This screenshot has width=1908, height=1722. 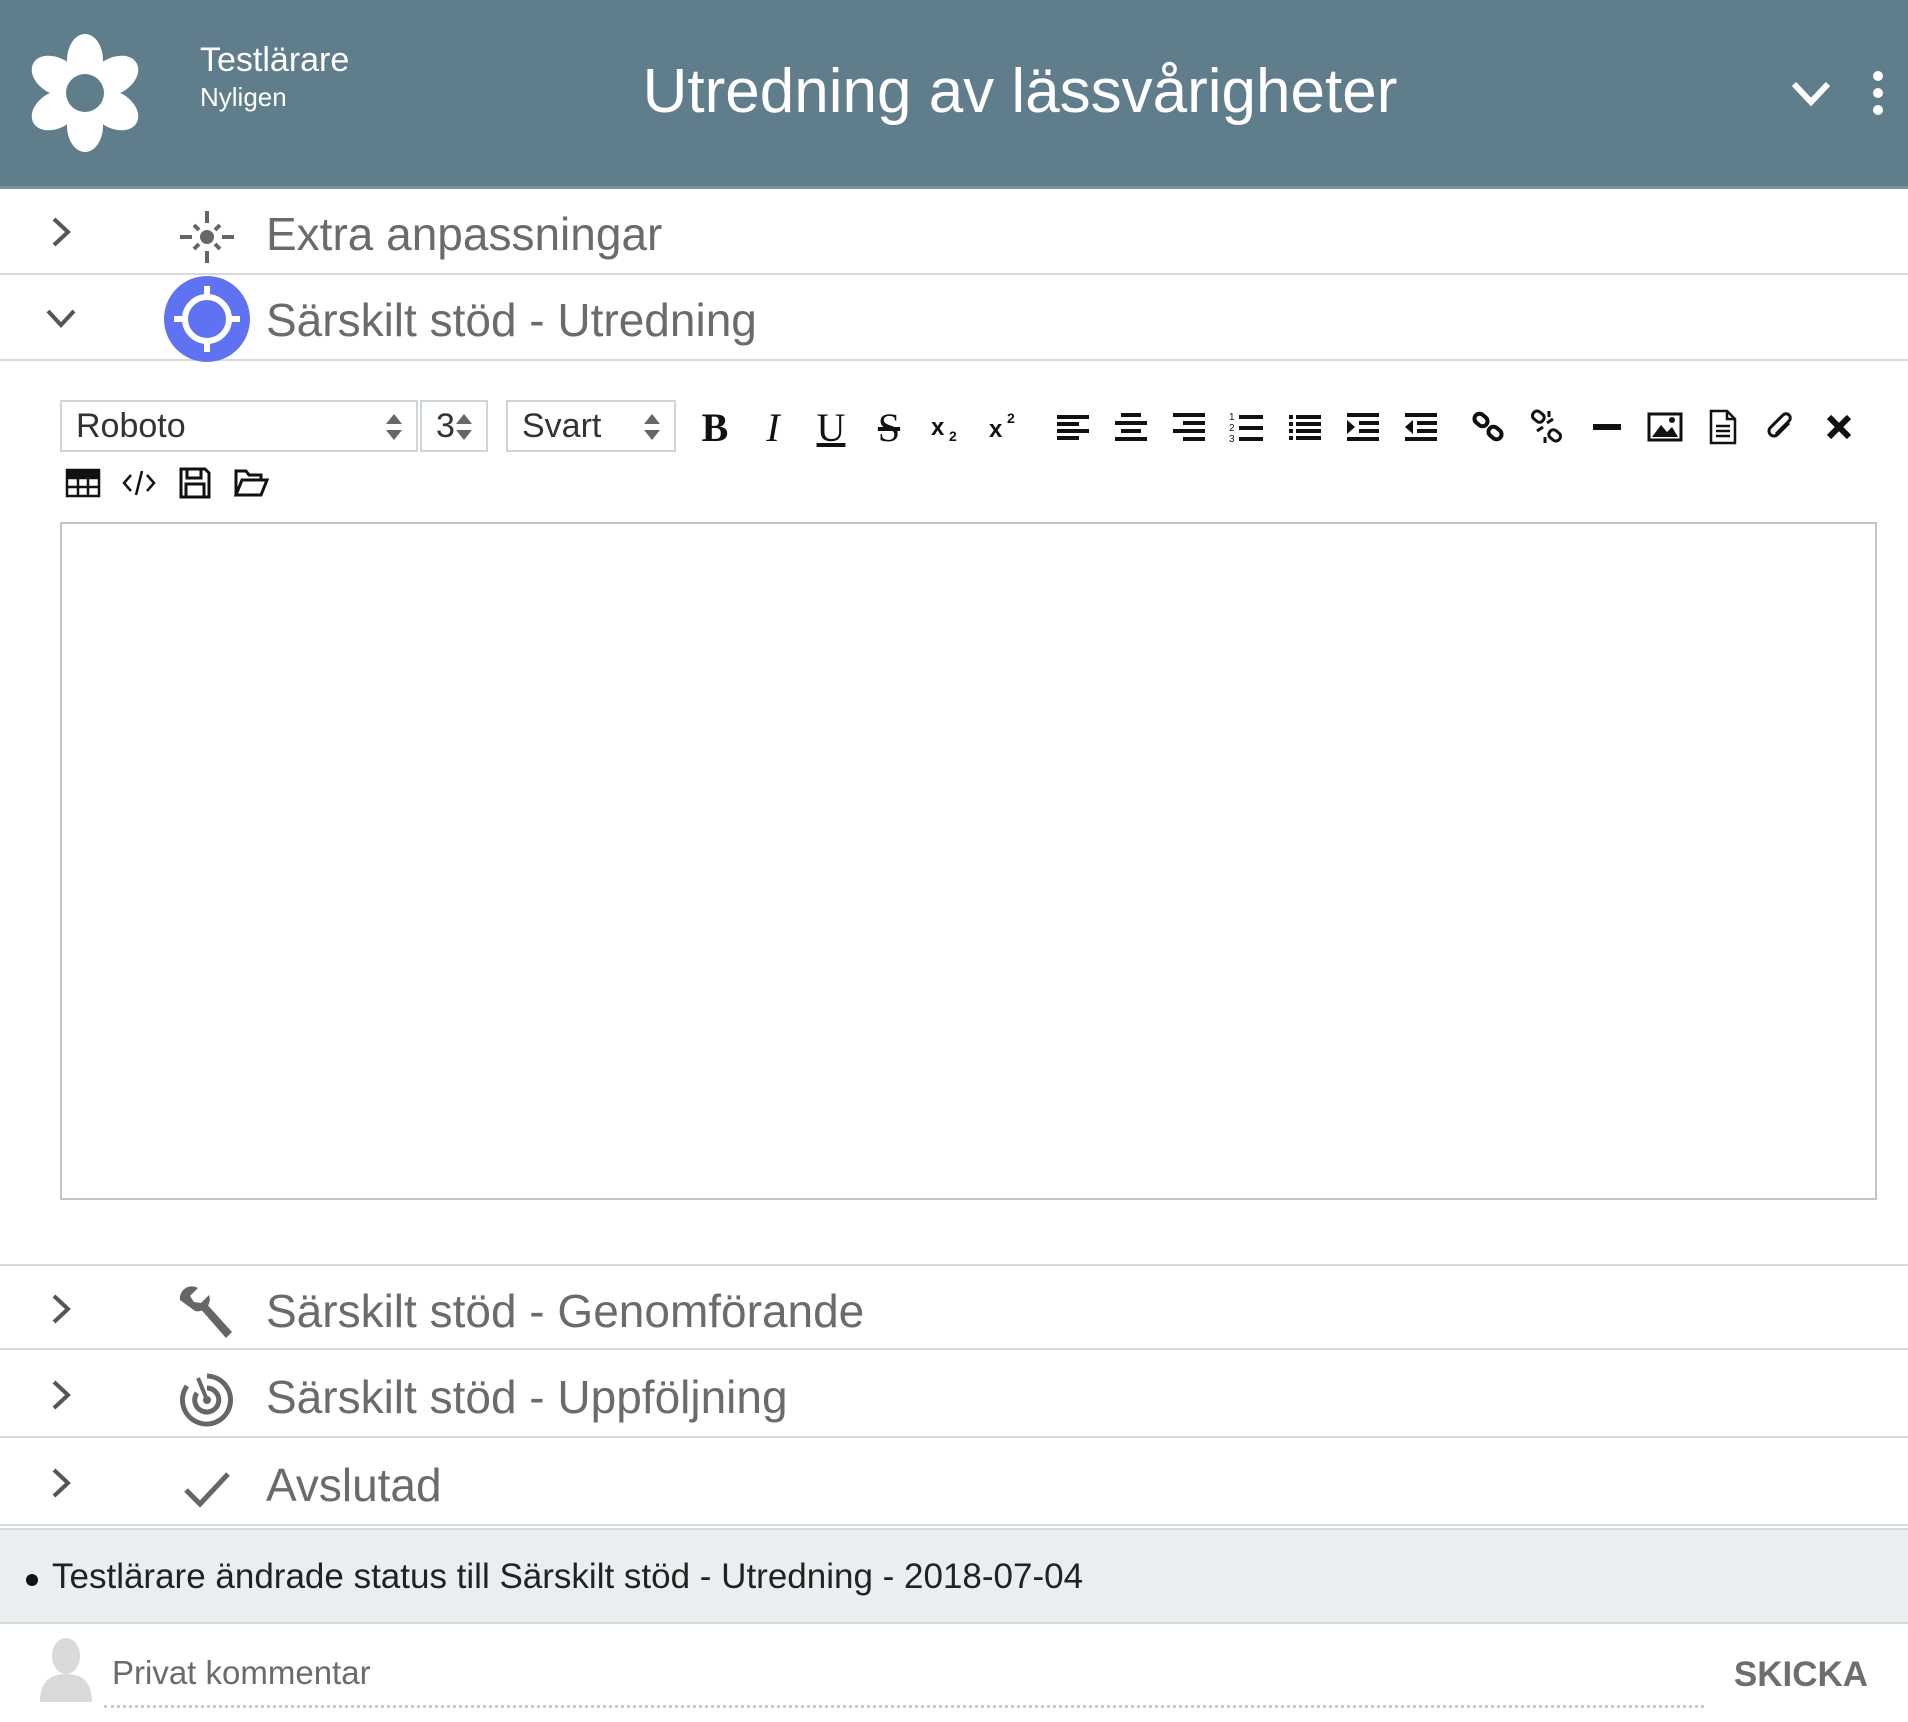 I want to click on italic-icon: I, so click(x=773, y=427).